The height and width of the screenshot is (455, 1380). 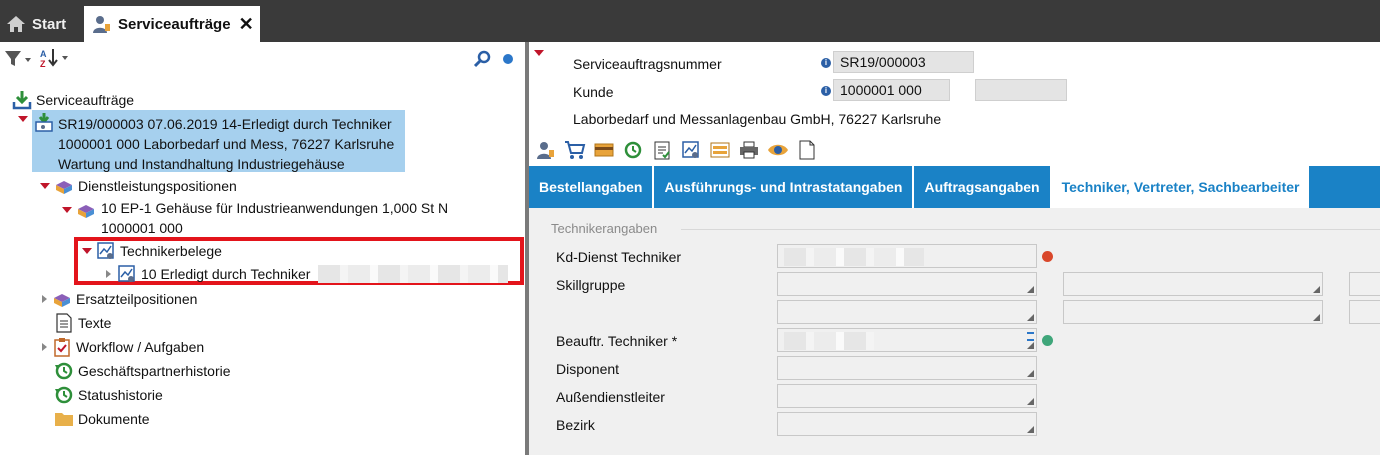 What do you see at coordinates (44, 122) in the screenshot?
I see `order-doc-icon` at bounding box center [44, 122].